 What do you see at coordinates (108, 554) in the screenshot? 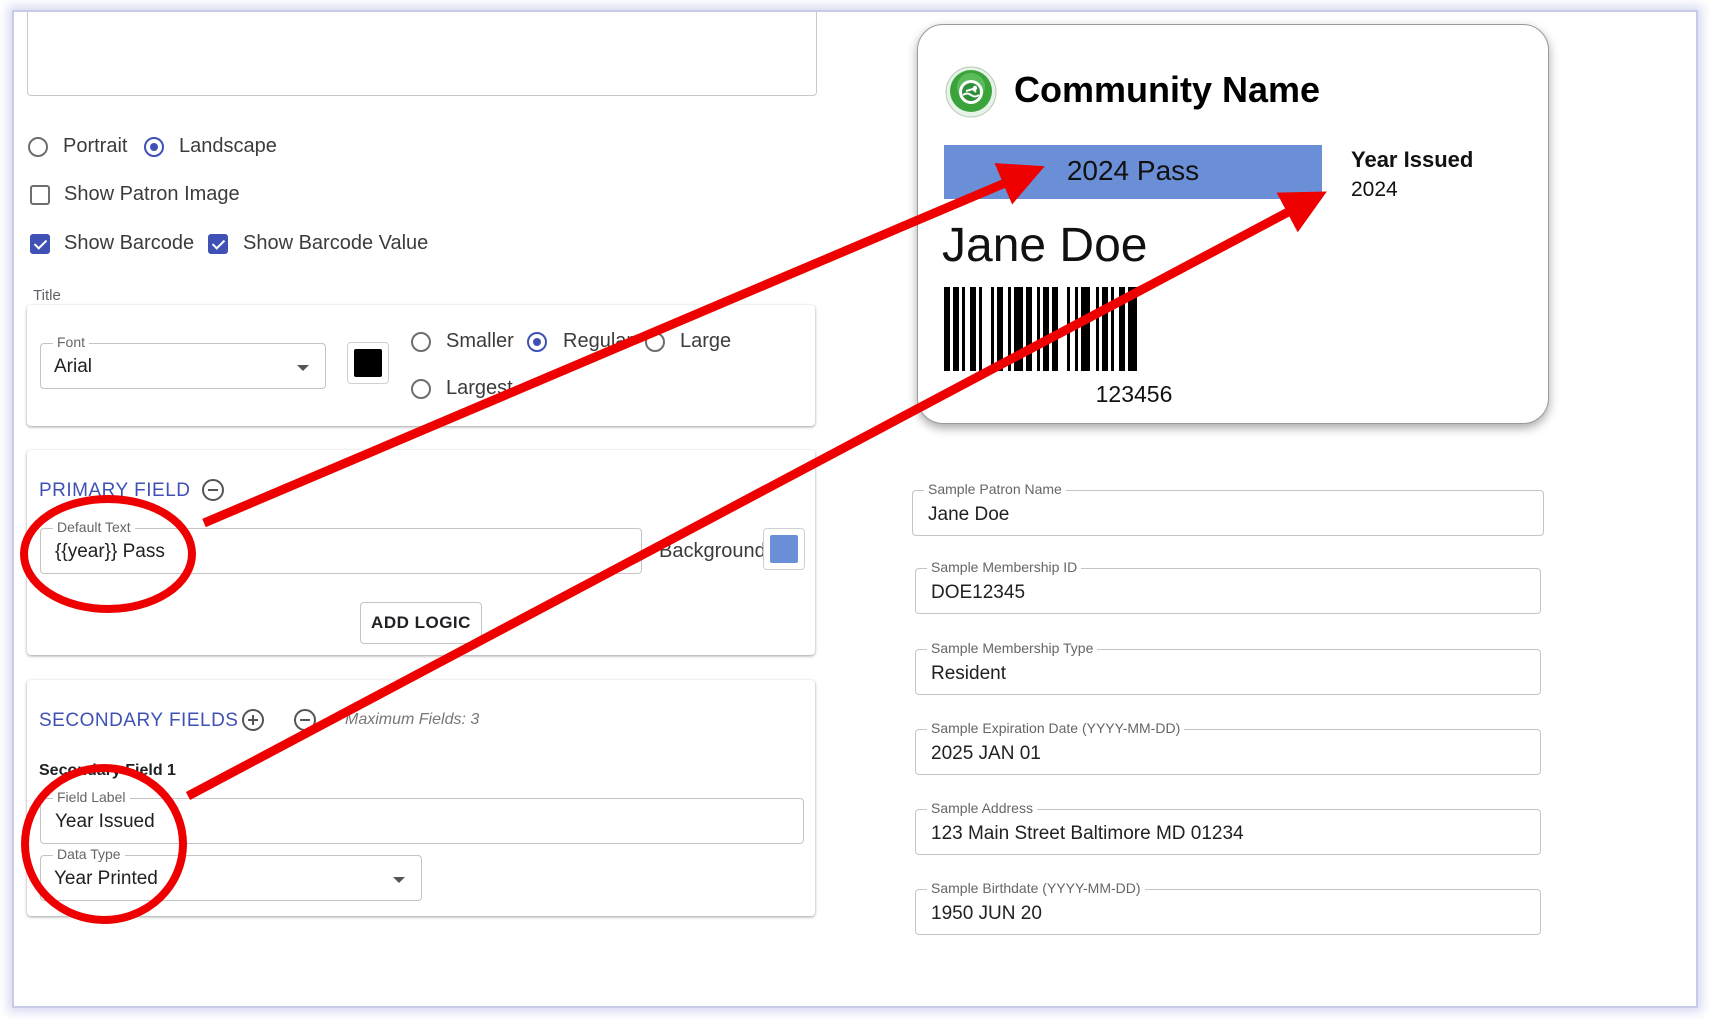
I see `primary-field-highlight-circle` at bounding box center [108, 554].